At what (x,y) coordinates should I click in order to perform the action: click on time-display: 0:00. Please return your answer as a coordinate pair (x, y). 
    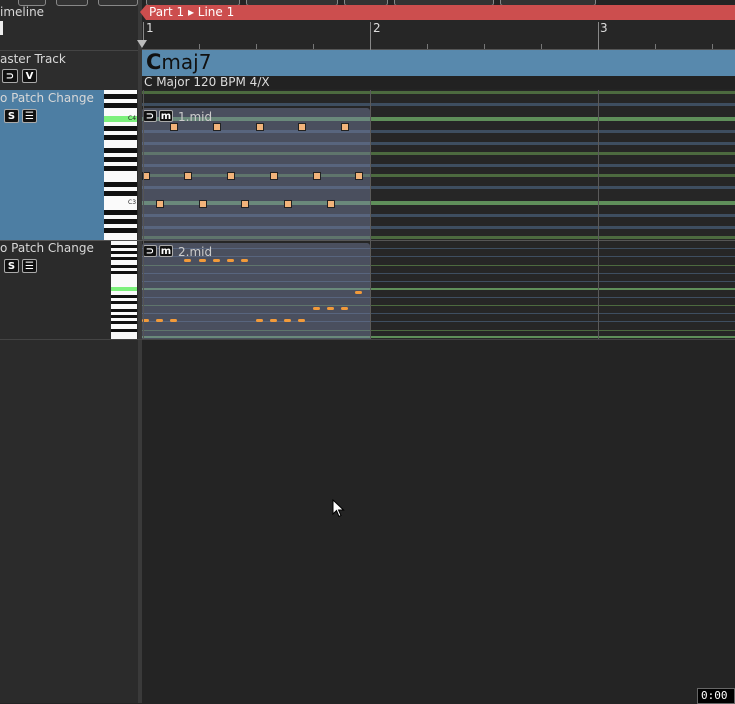
    Looking at the image, I should click on (716, 696).